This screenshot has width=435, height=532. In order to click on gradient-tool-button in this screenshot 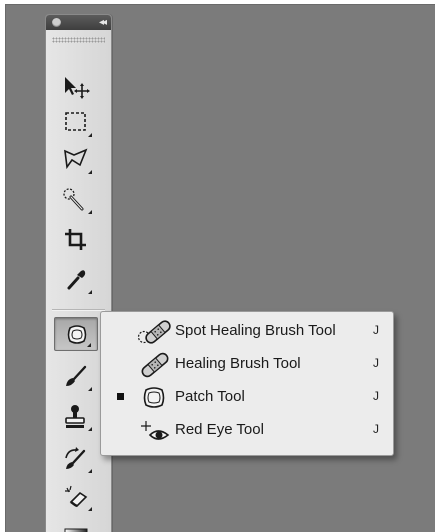, I will do `click(76, 526)`.